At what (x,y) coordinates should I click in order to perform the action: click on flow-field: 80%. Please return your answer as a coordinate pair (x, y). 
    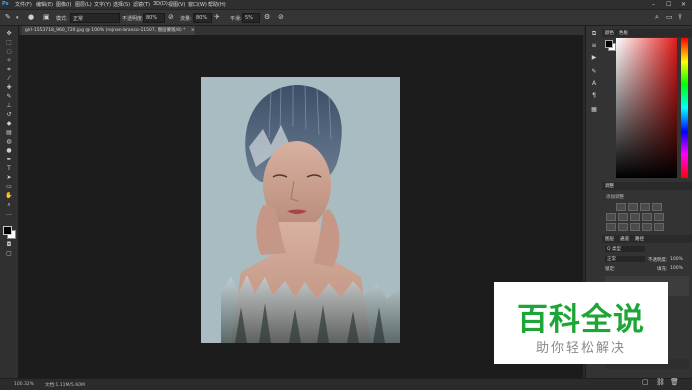
    Looking at the image, I should click on (202, 18).